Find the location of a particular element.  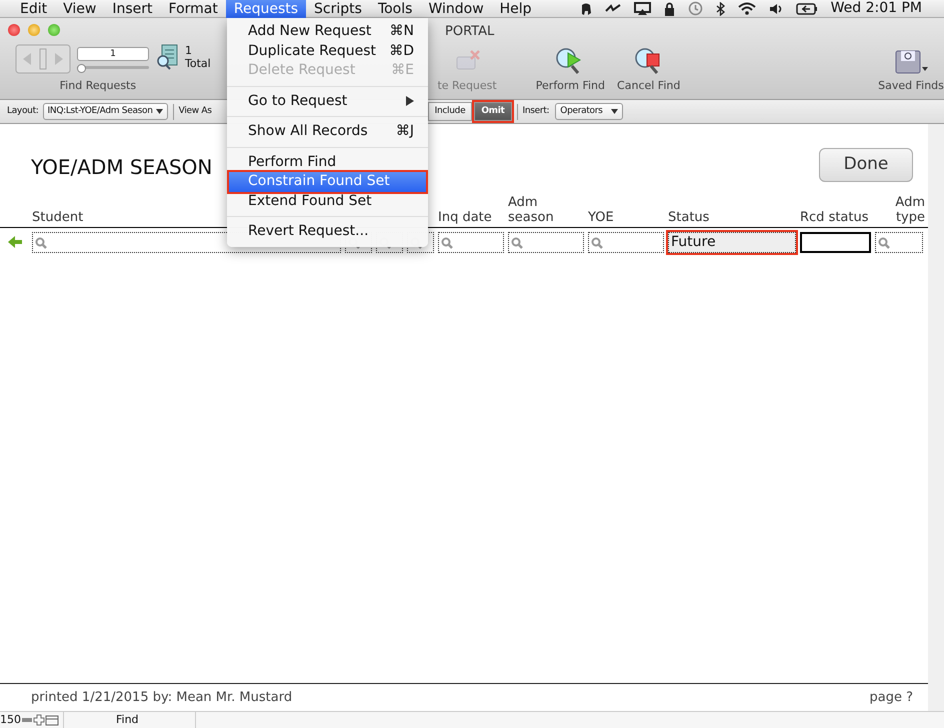

column-header: Rcd status is located at coordinates (835, 217).